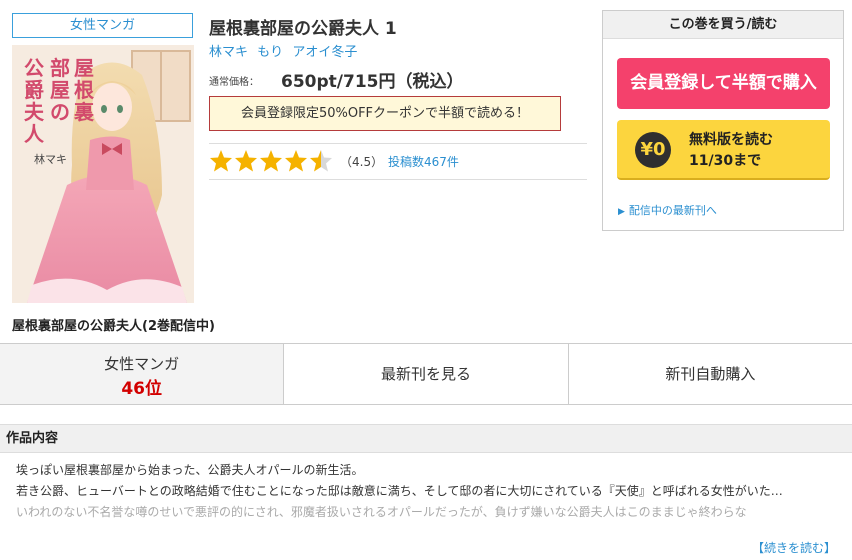 Image resolution: width=852 pixels, height=560 pixels. I want to click on rating-stars, so click(271, 161).